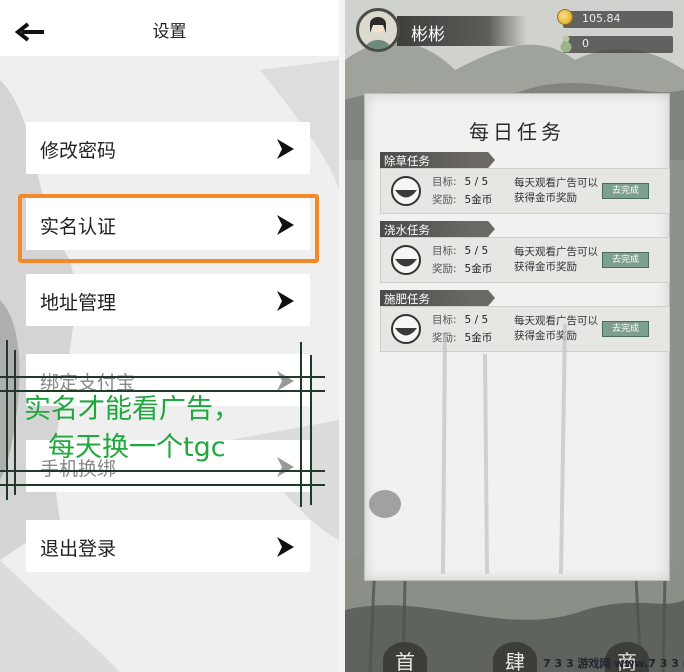  What do you see at coordinates (462, 31) in the screenshot?
I see `username-plate: 彬彬` at bounding box center [462, 31].